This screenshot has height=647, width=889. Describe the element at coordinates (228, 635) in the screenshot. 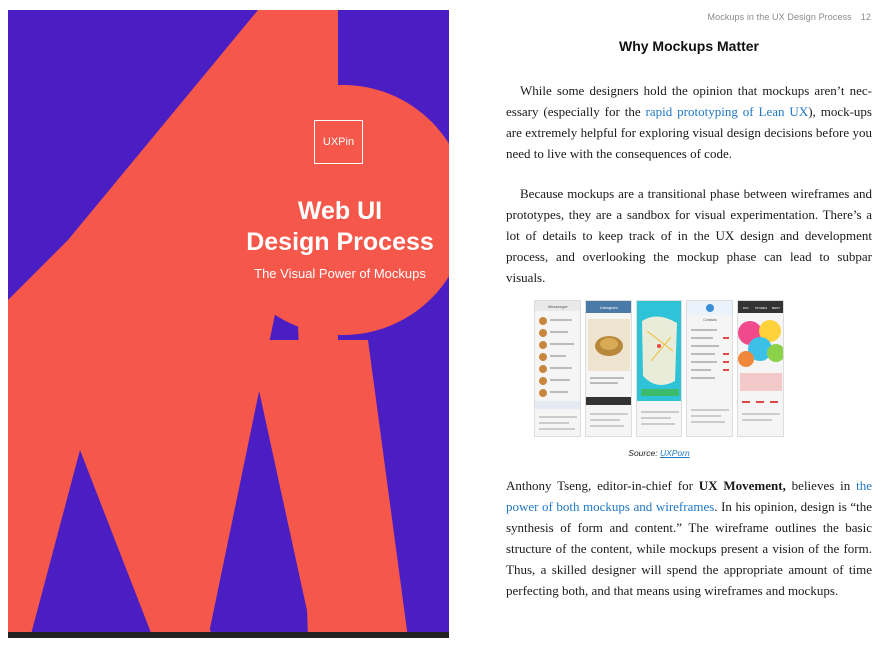

I see `cover-bottom-edge` at that location.